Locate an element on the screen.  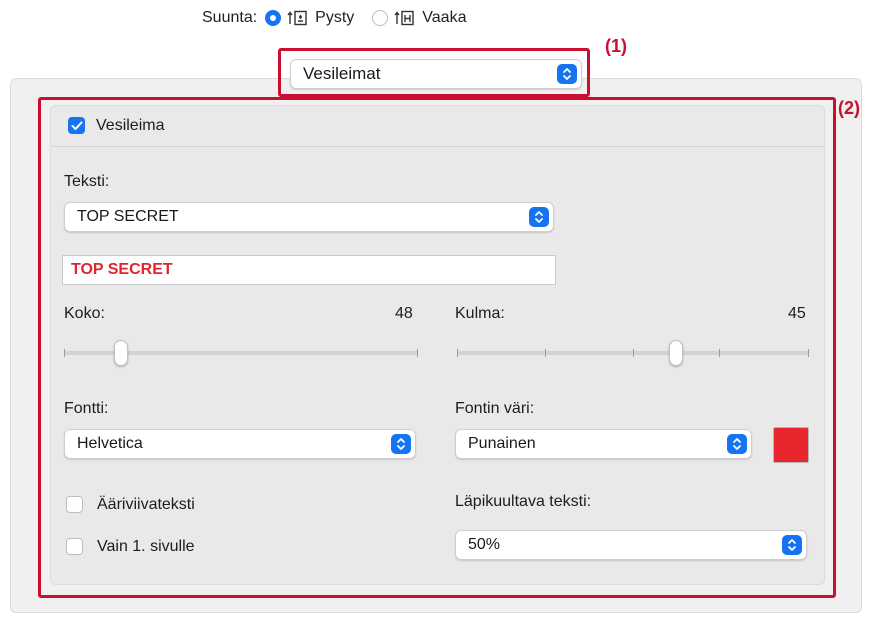
annotation-label-2: (2) is located at coordinates (849, 108).